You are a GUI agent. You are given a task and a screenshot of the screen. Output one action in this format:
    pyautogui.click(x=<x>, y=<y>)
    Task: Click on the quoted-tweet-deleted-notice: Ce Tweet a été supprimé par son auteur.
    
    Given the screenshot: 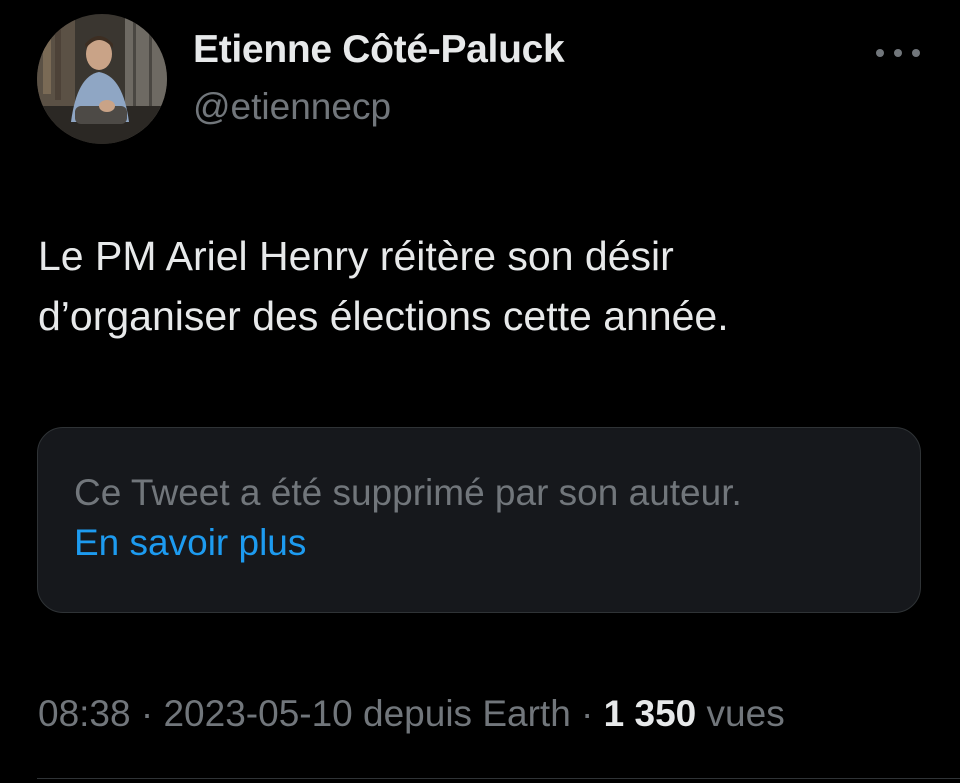 What is the action you would take?
    pyautogui.click(x=408, y=492)
    